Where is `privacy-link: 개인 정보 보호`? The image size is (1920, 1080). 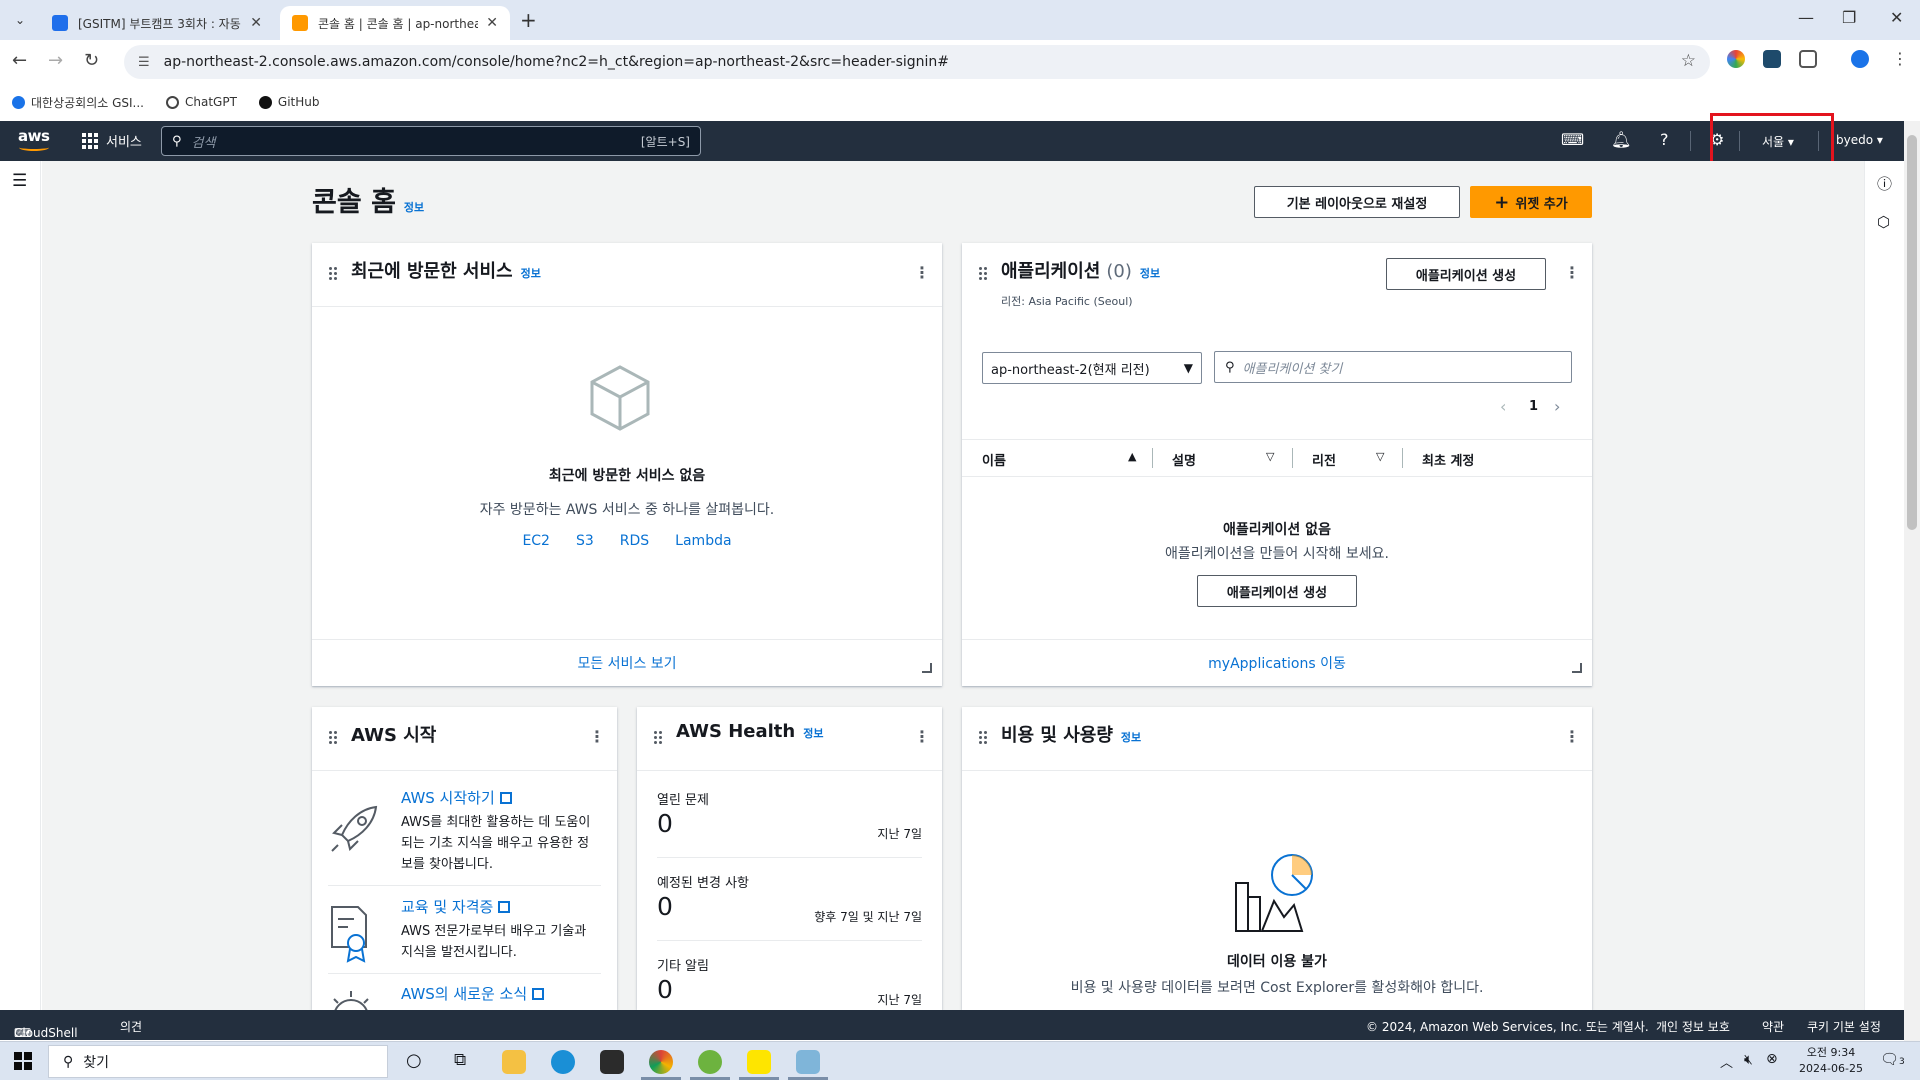 privacy-link: 개인 정보 보호 is located at coordinates (1693, 1026).